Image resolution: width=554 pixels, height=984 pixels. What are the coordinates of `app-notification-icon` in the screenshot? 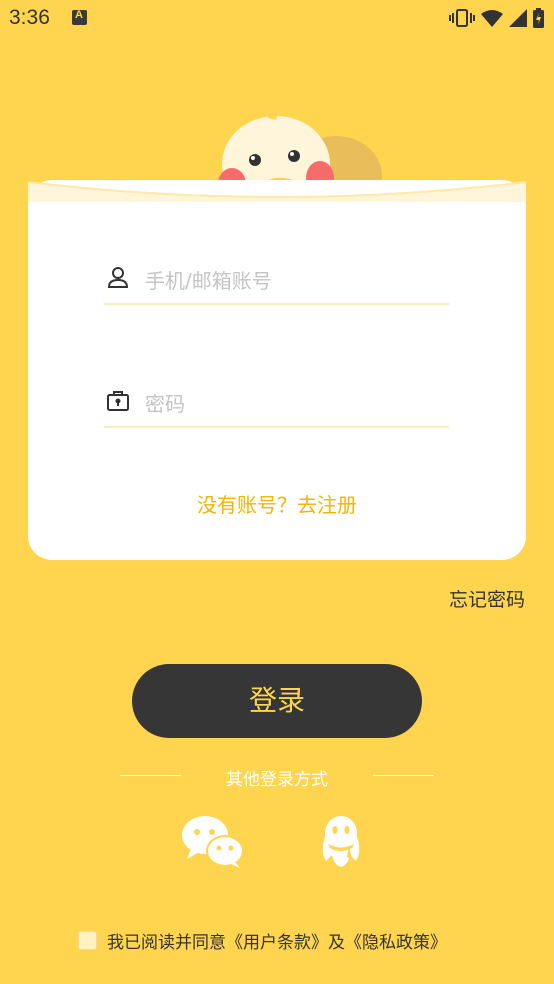 It's located at (79, 17).